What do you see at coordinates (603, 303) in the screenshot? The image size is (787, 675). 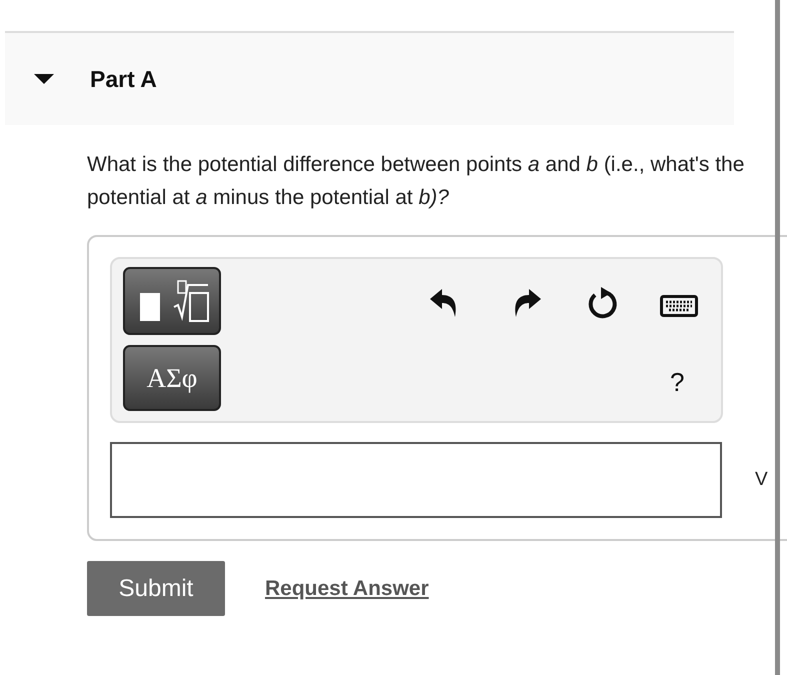 I see `reset-icon` at bounding box center [603, 303].